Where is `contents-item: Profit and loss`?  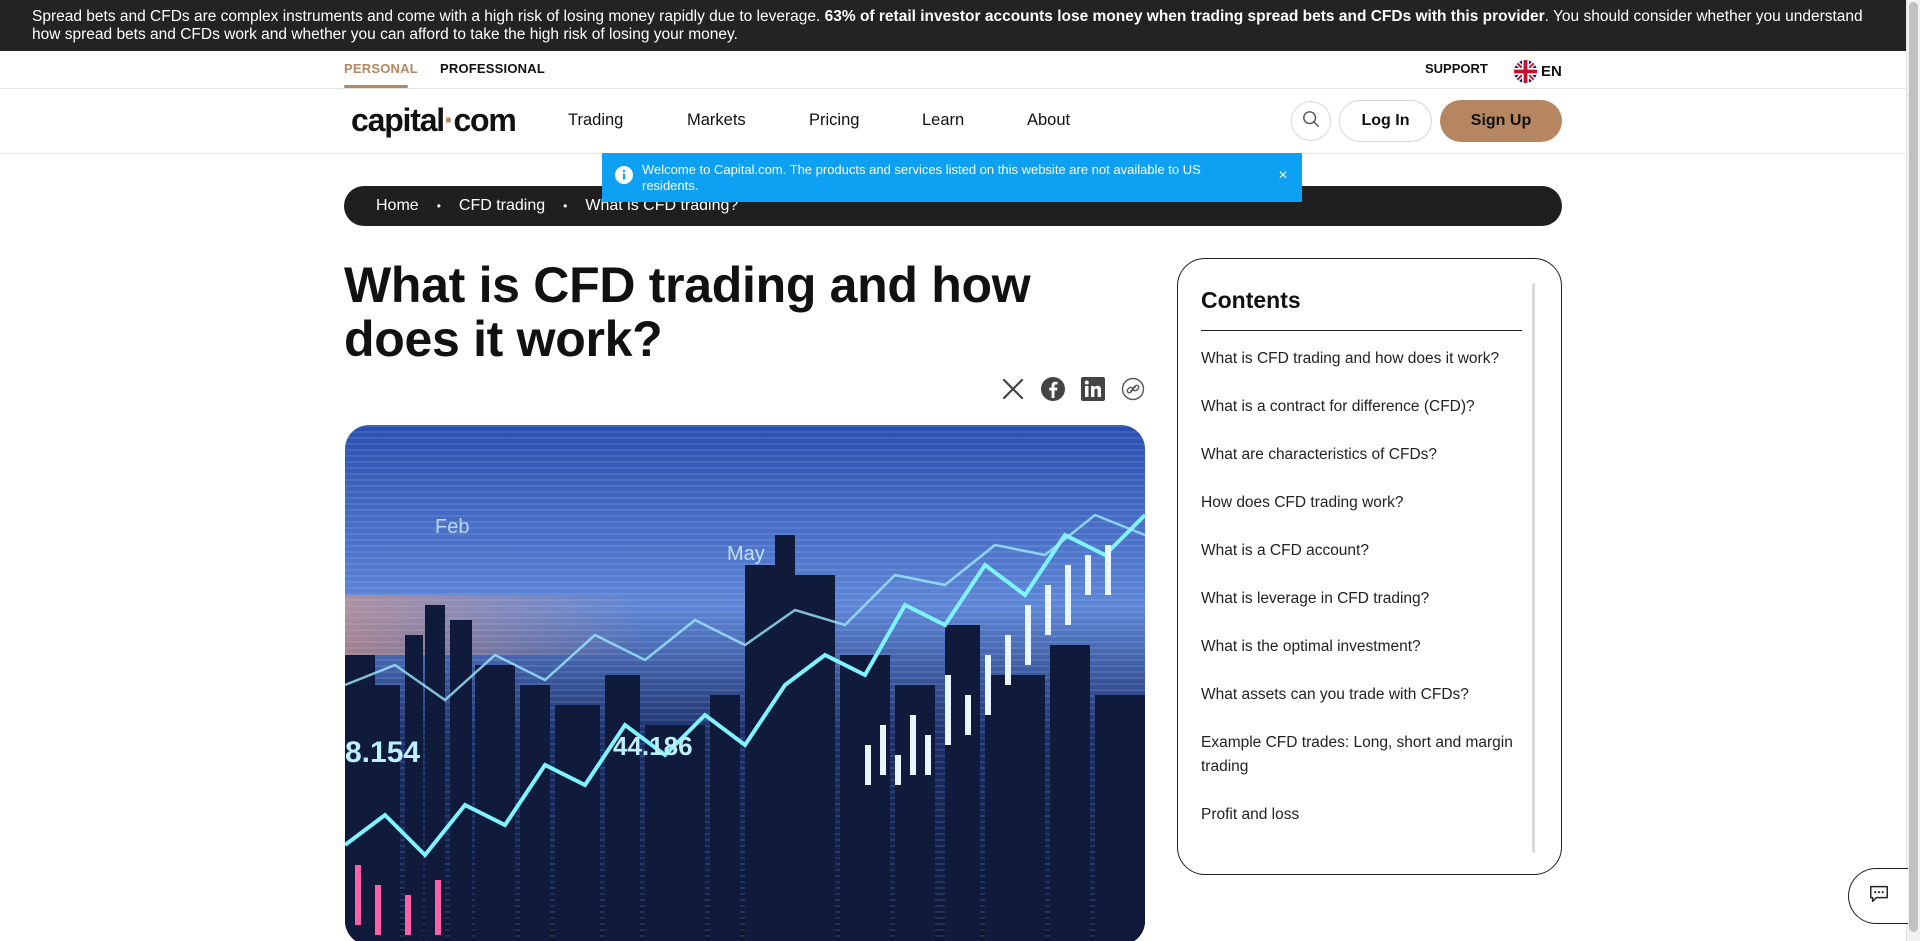
contents-item: Profit and loss is located at coordinates (1363, 815).